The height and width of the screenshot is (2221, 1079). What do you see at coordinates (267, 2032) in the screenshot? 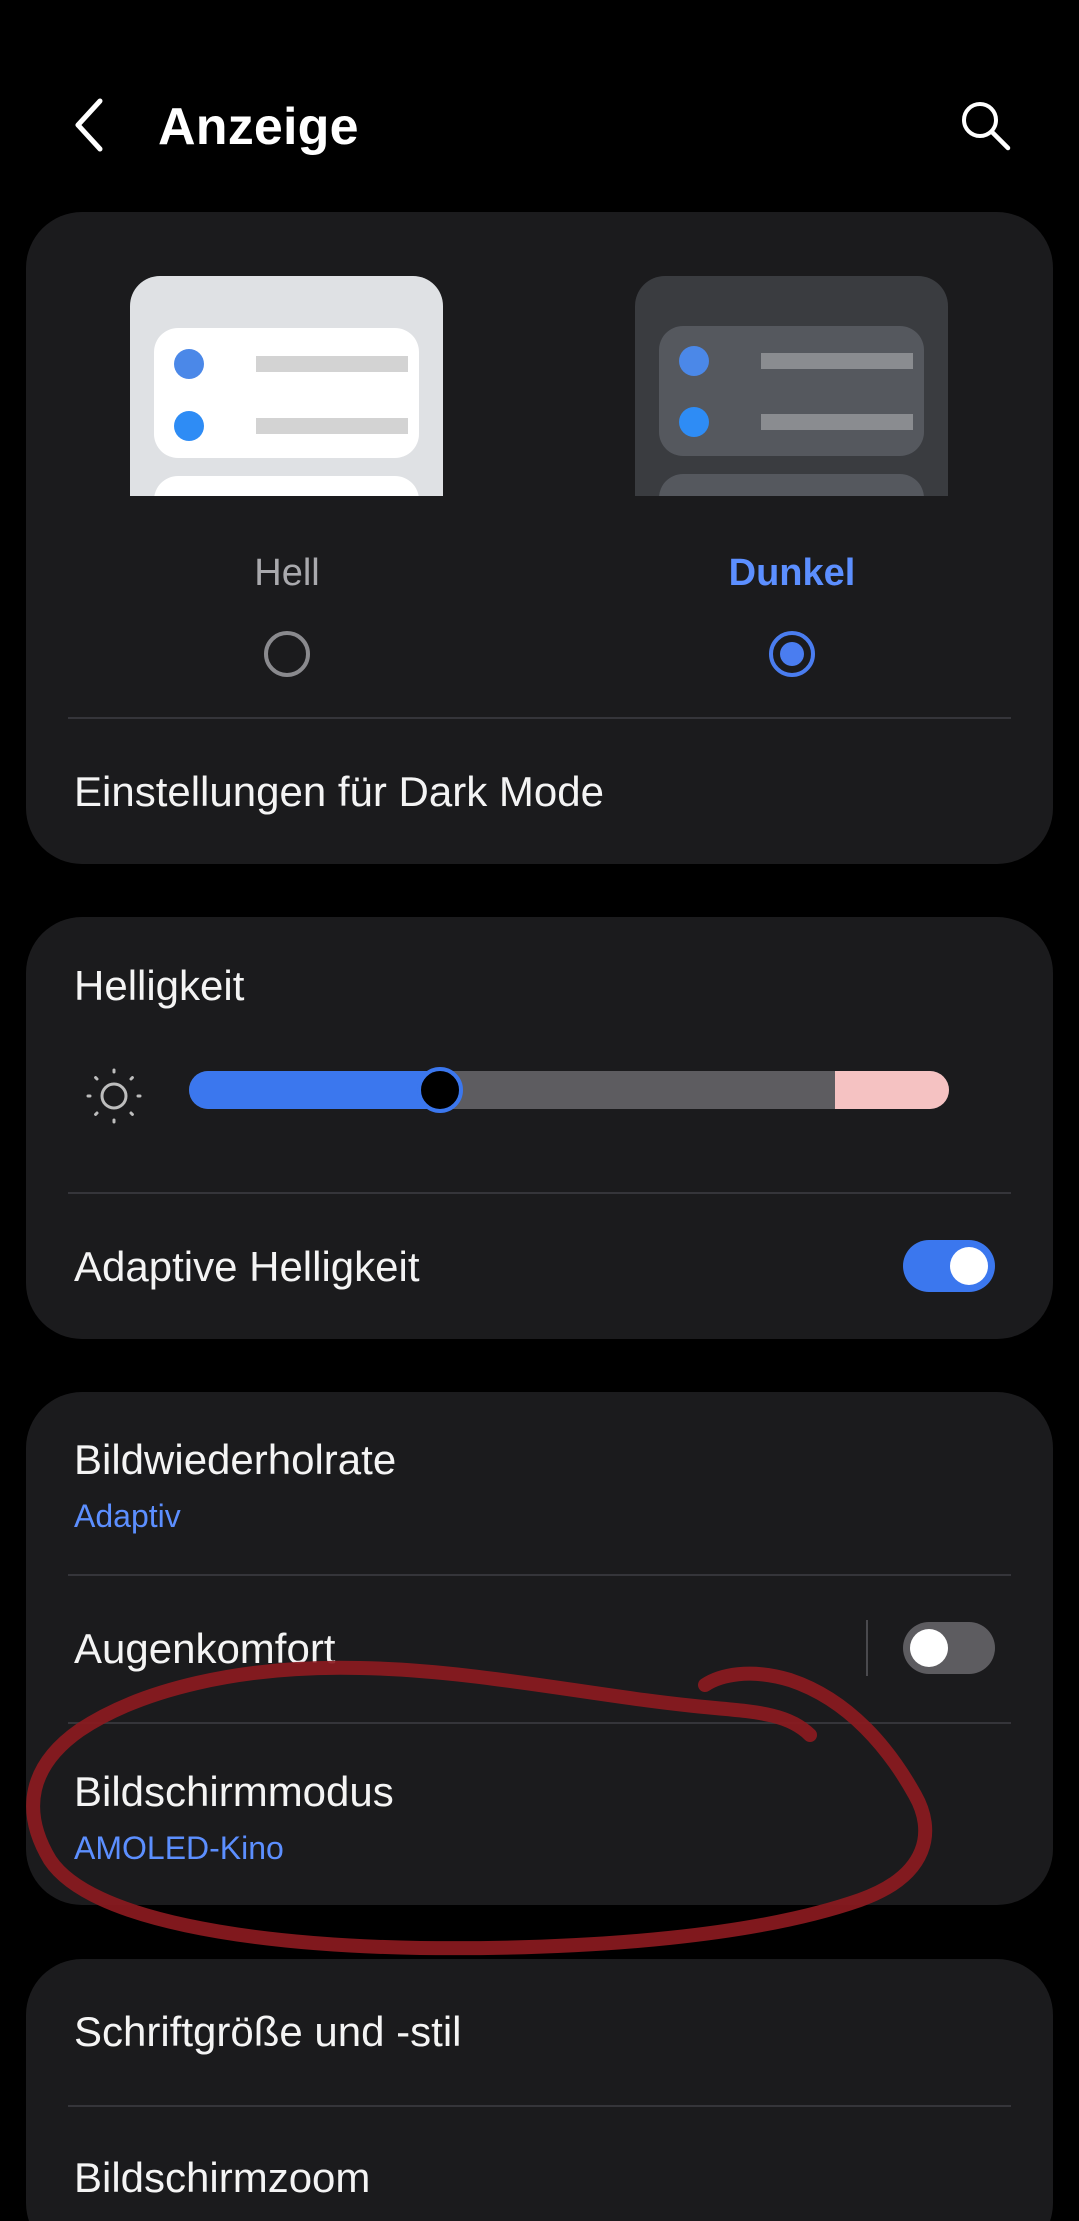
I see `font-size-style-item: Schriftgröße und -stil` at bounding box center [267, 2032].